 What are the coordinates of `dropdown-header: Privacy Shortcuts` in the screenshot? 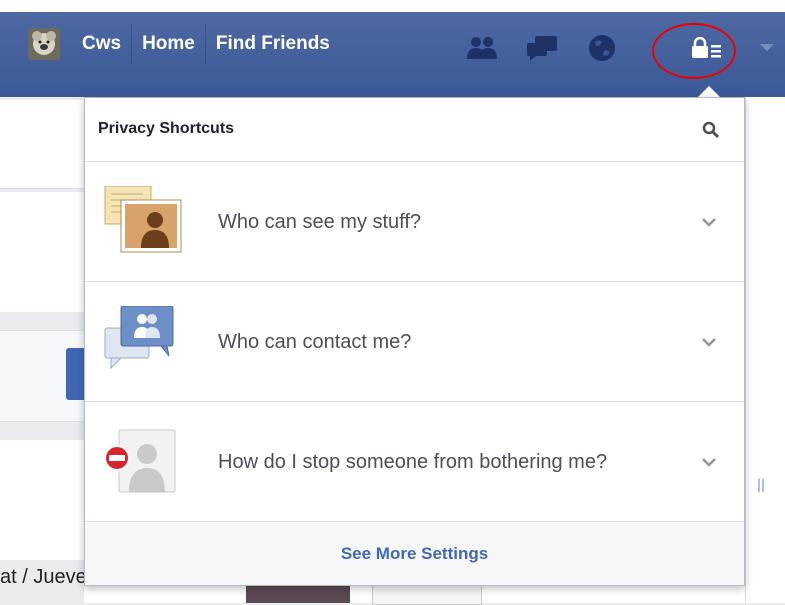 It's located at (414, 130).